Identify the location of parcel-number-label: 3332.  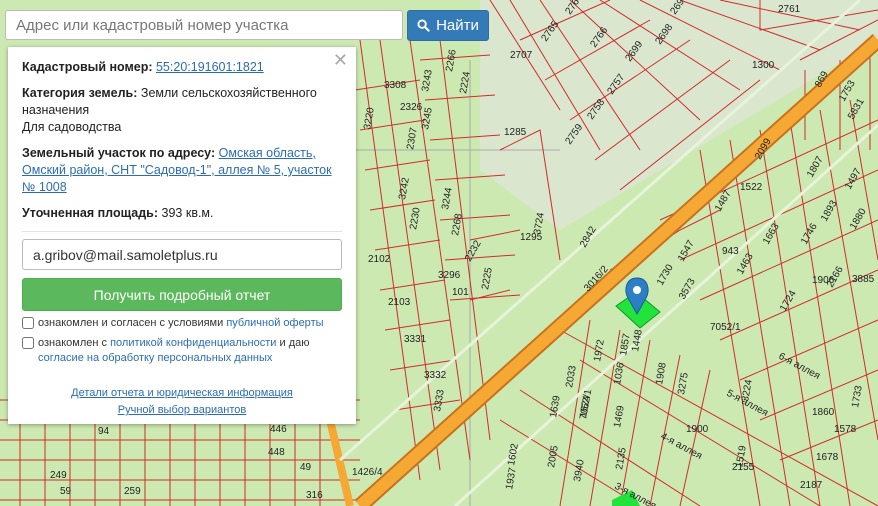
(435, 375).